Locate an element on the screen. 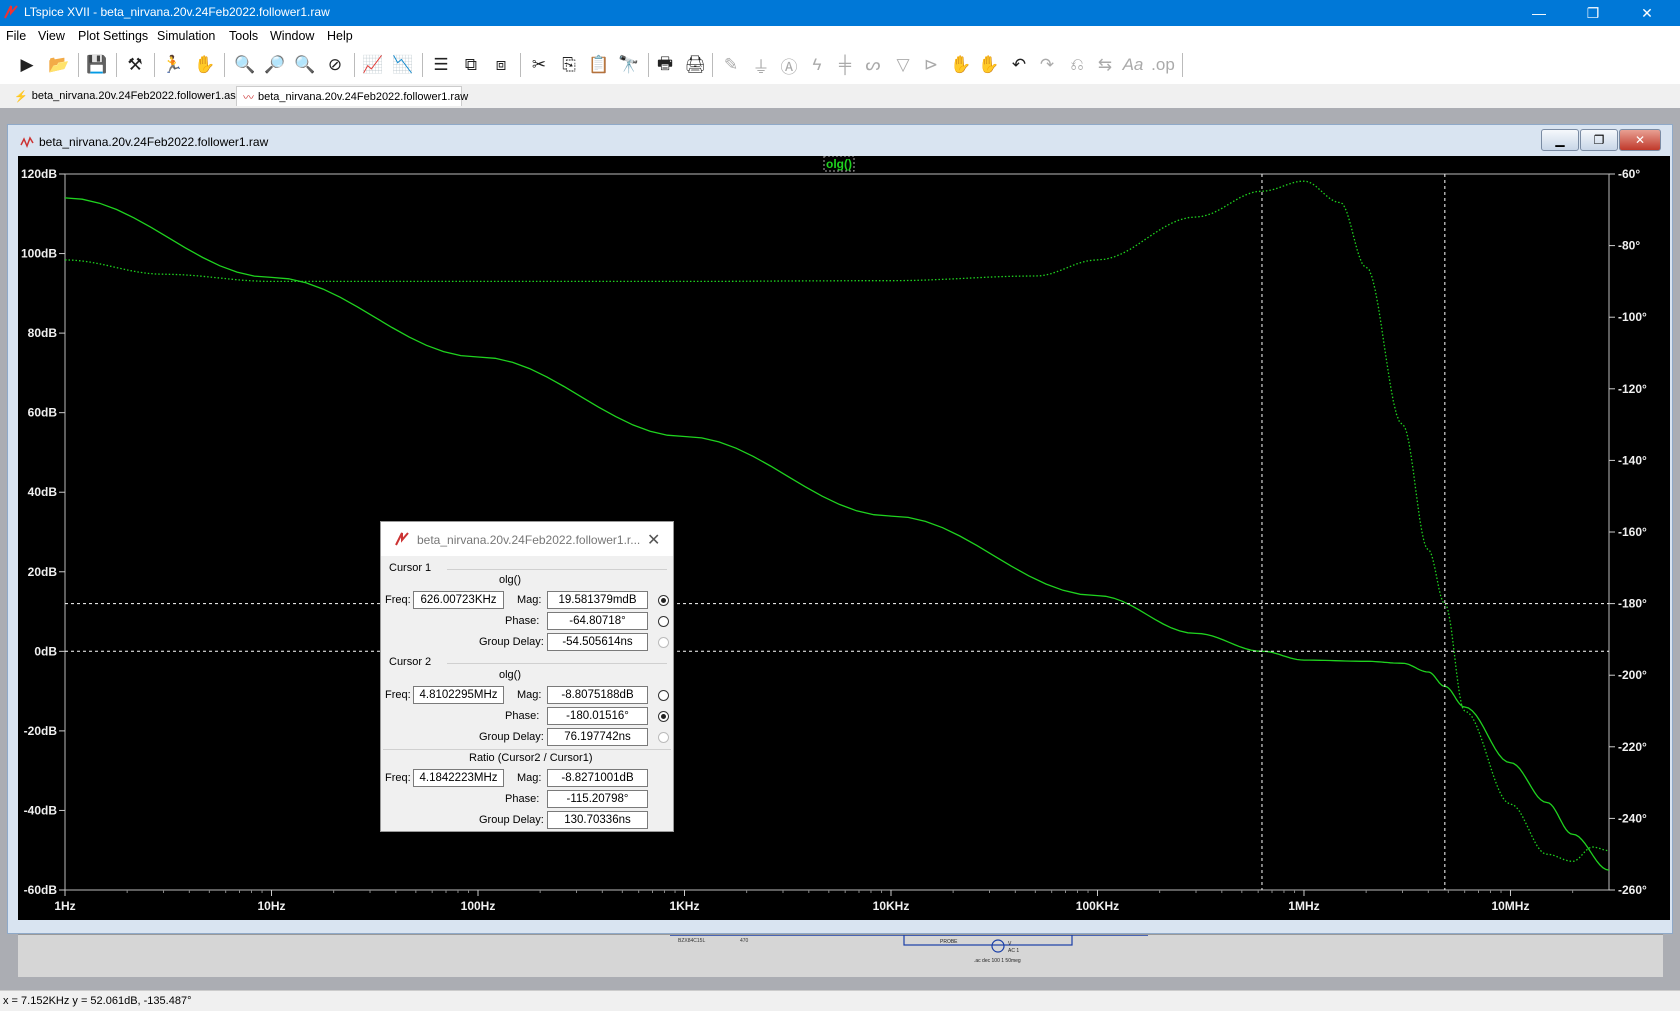  control-panel-icon: ⚒ is located at coordinates (135, 65).